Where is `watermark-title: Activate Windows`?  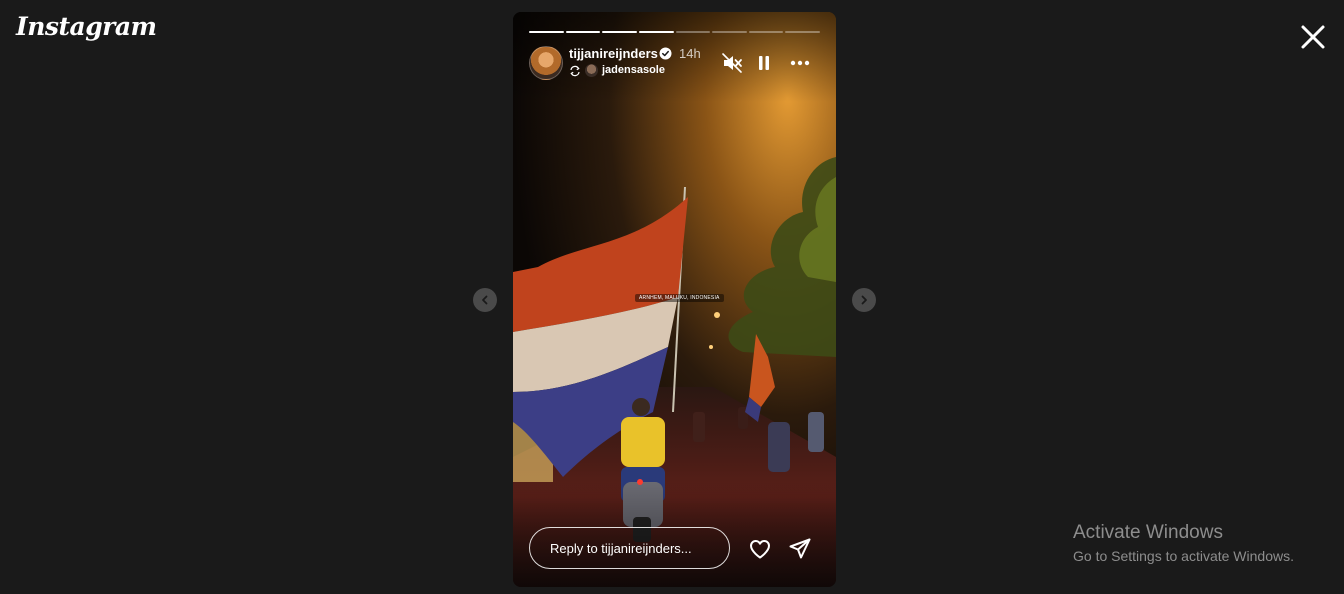 watermark-title: Activate Windows is located at coordinates (1148, 532).